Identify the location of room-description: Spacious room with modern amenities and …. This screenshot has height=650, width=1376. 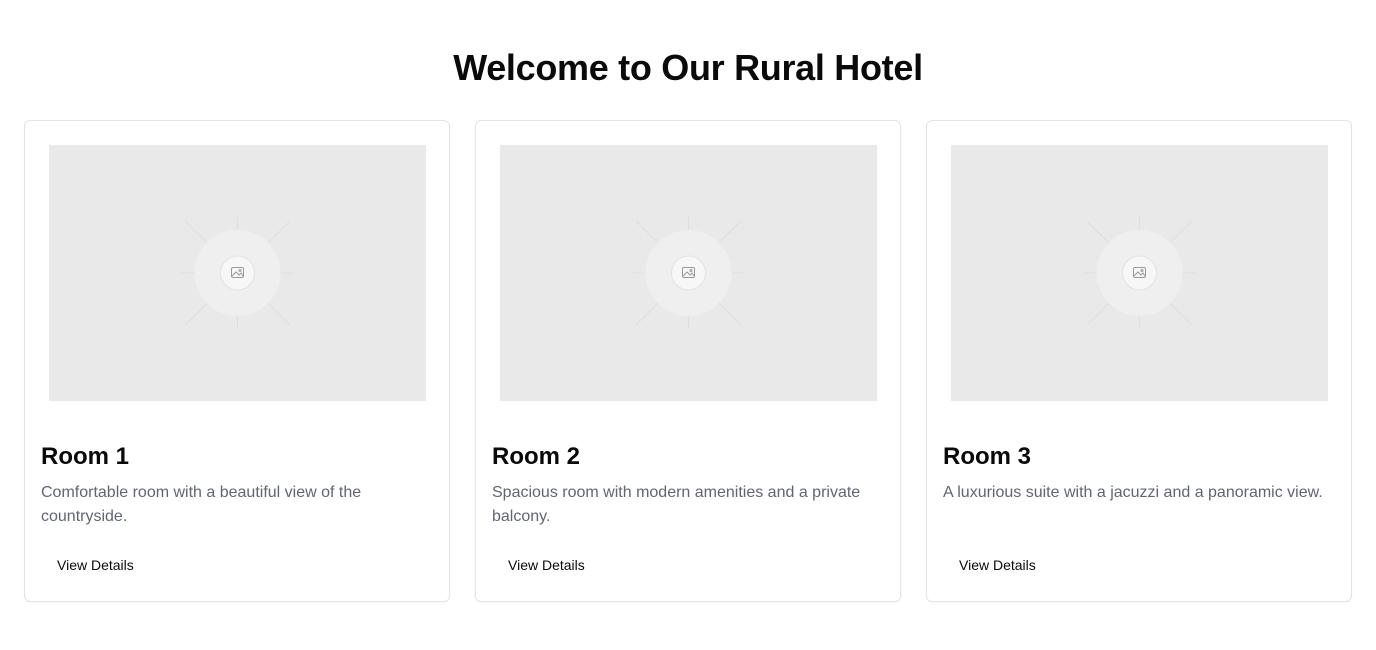
(676, 504).